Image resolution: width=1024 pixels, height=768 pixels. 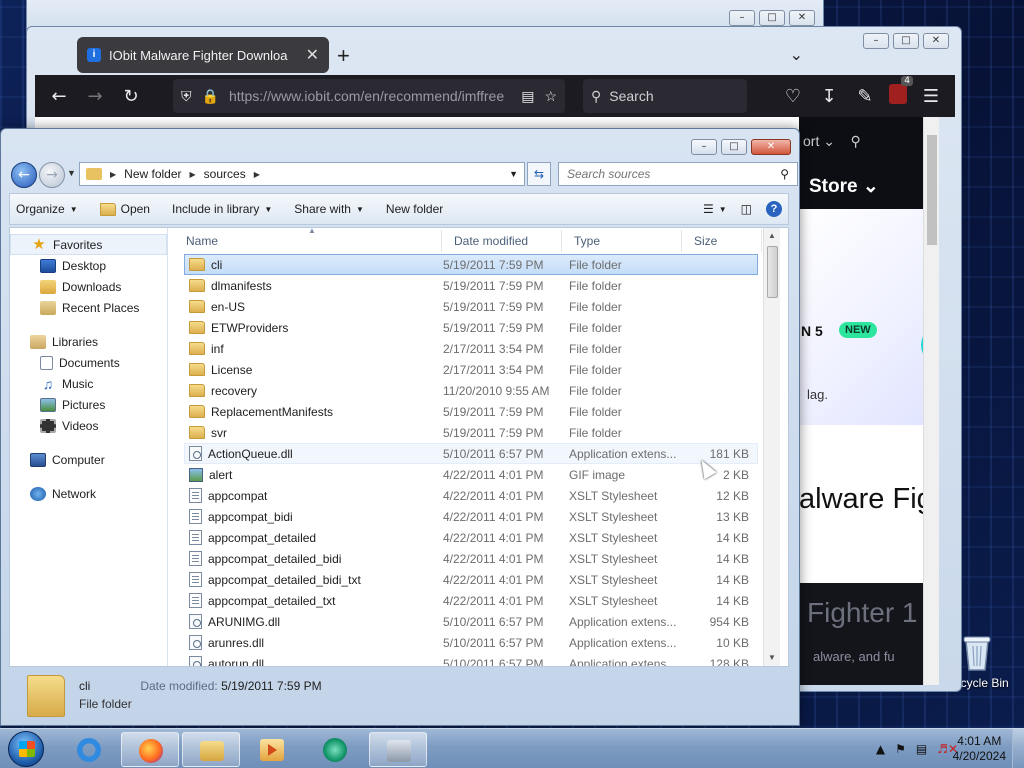 What do you see at coordinates (314, 516) in the screenshot?
I see `file-name-cell: appcompat_bidi` at bounding box center [314, 516].